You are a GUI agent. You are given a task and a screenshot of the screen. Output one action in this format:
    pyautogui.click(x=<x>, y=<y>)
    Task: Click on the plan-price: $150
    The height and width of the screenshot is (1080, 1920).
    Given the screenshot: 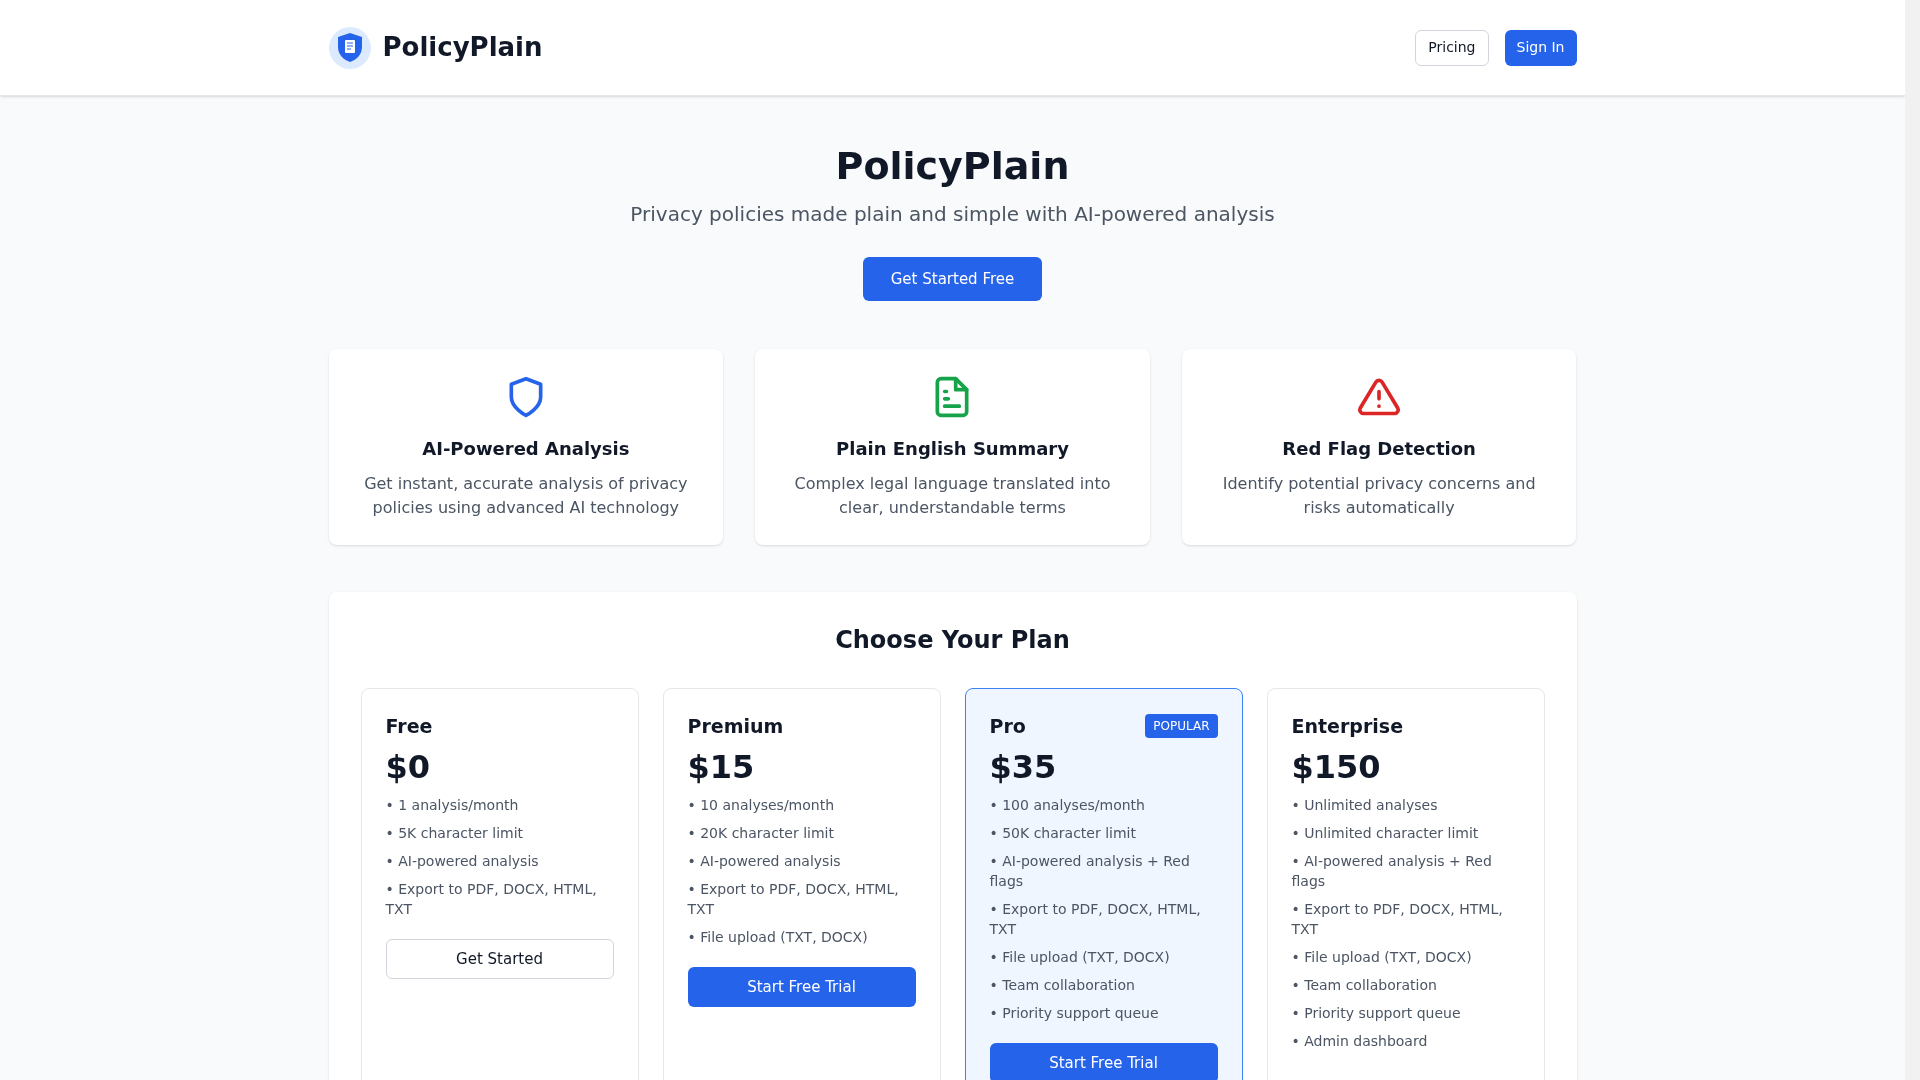 What is the action you would take?
    pyautogui.click(x=1336, y=767)
    